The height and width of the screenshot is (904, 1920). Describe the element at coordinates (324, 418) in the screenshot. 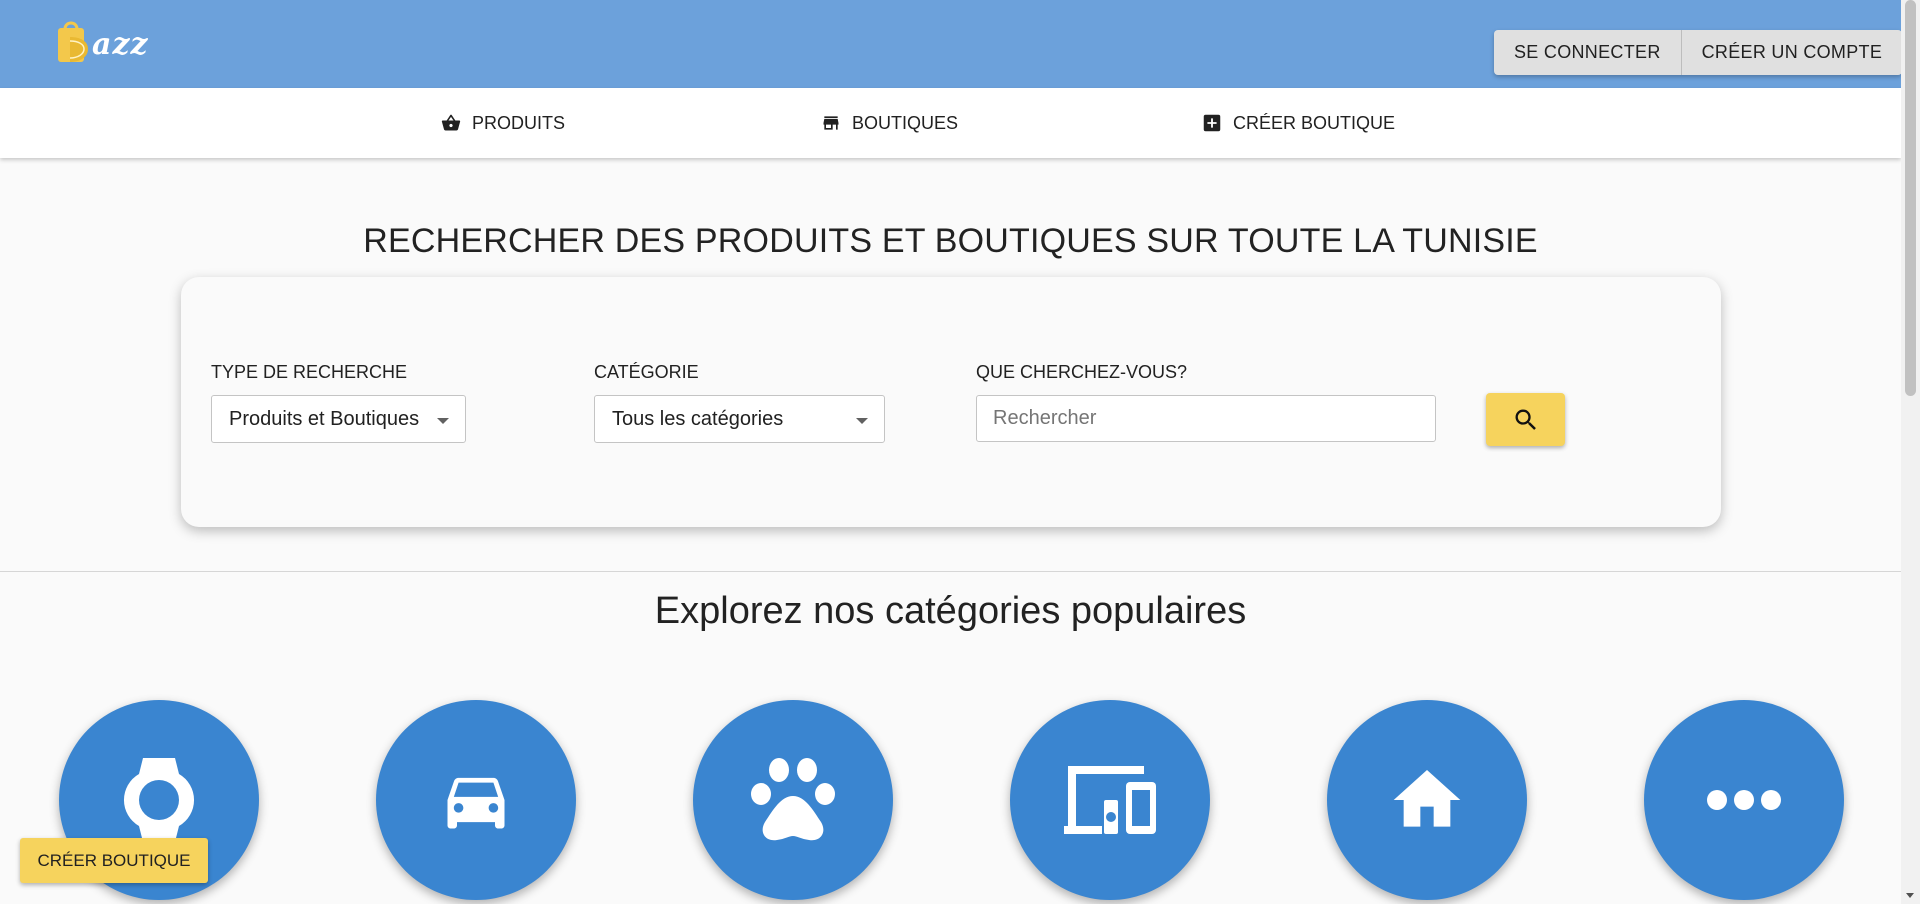

I see `search-type-value: Produits et Boutiques` at that location.